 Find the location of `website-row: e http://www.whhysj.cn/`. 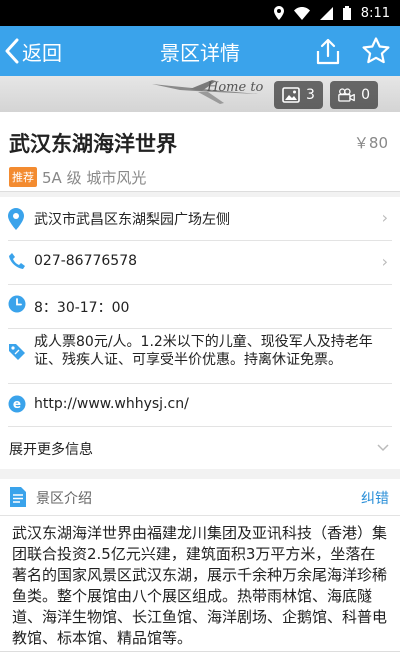

website-row: e http://www.whhysj.cn/ is located at coordinates (200, 405).